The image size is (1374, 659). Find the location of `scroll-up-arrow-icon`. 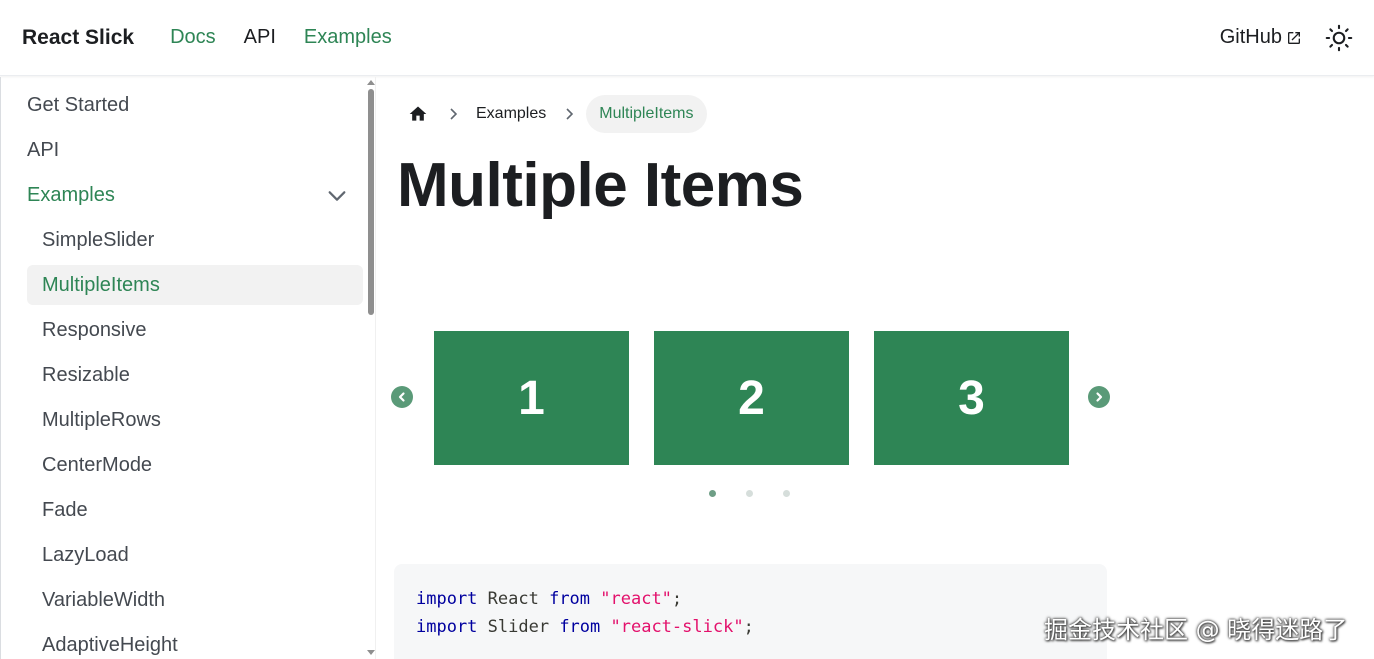

scroll-up-arrow-icon is located at coordinates (371, 82).